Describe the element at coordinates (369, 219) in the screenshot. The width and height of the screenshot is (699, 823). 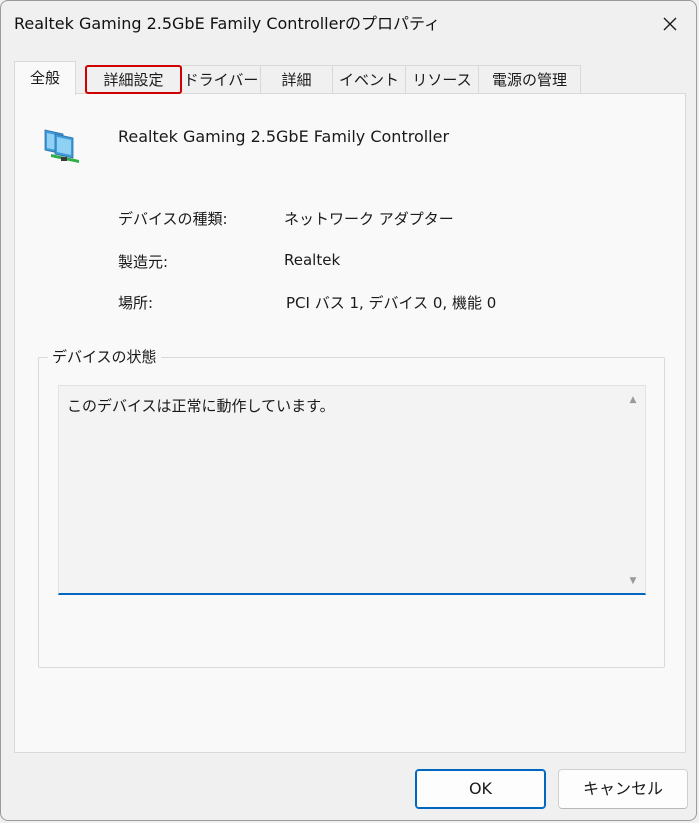
I see `device-type-value: ネットワーク アダプター` at that location.